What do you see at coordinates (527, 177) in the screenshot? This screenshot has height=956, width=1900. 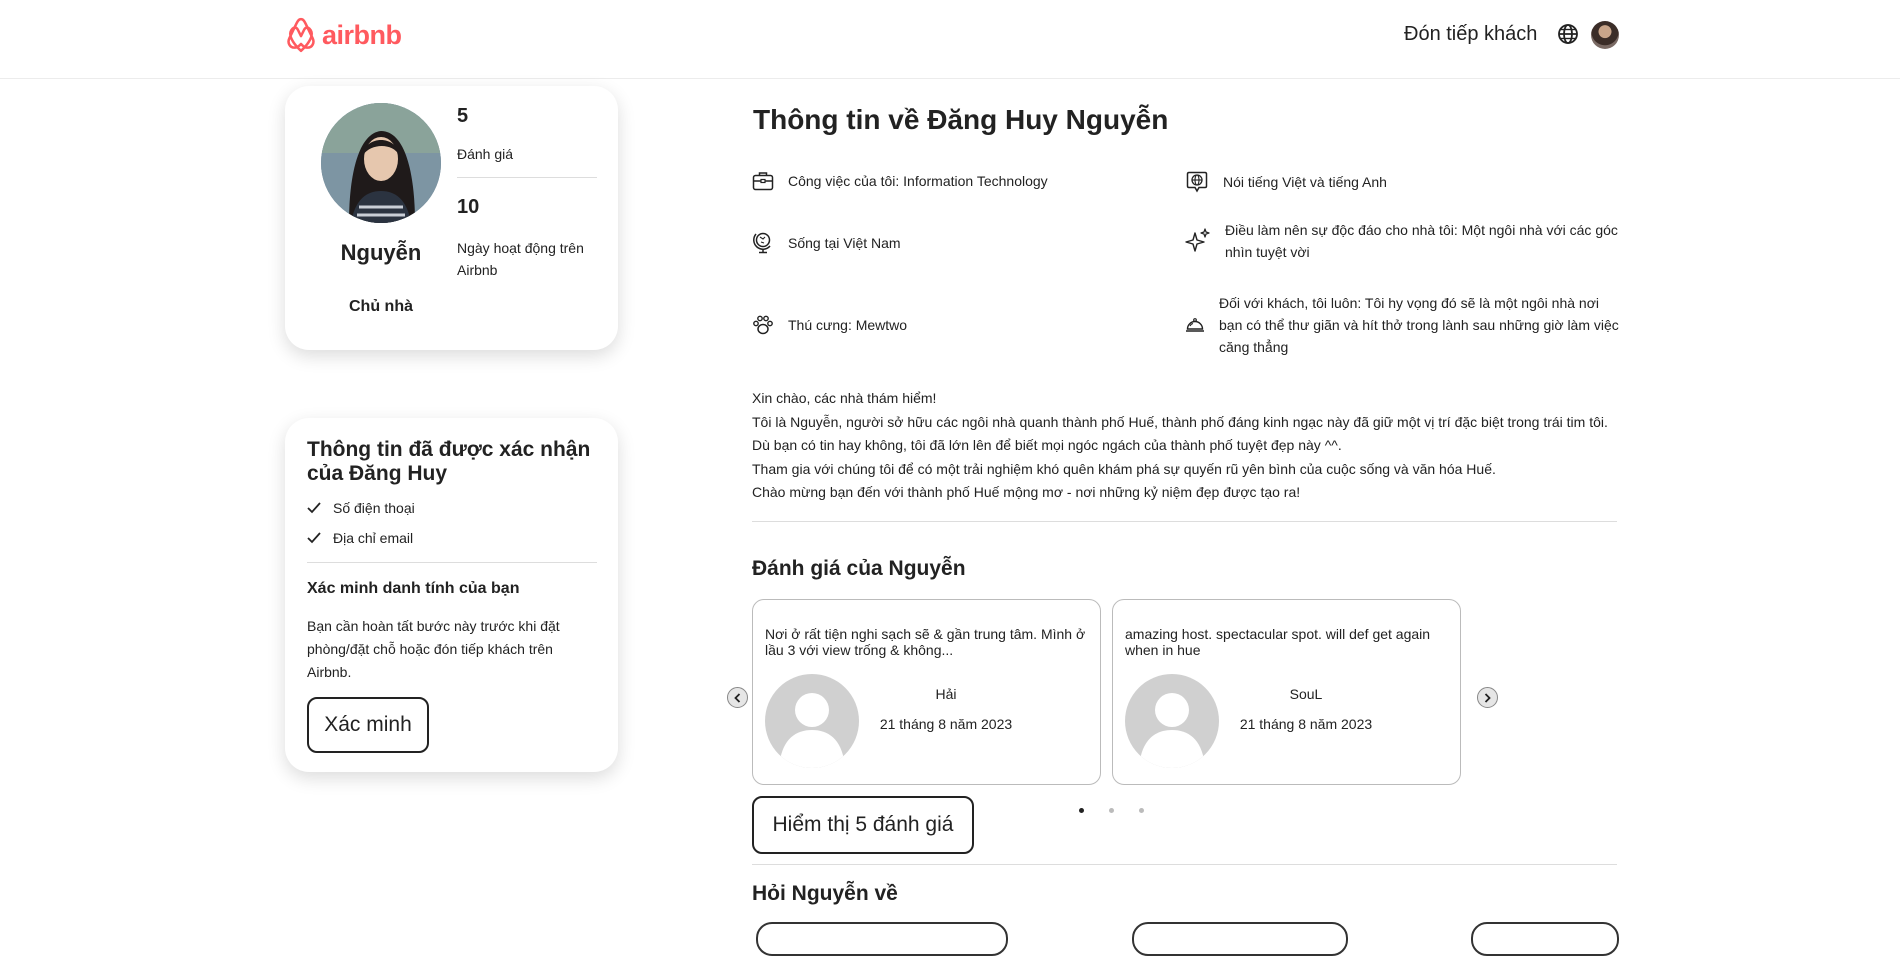 I see `stat-divider` at bounding box center [527, 177].